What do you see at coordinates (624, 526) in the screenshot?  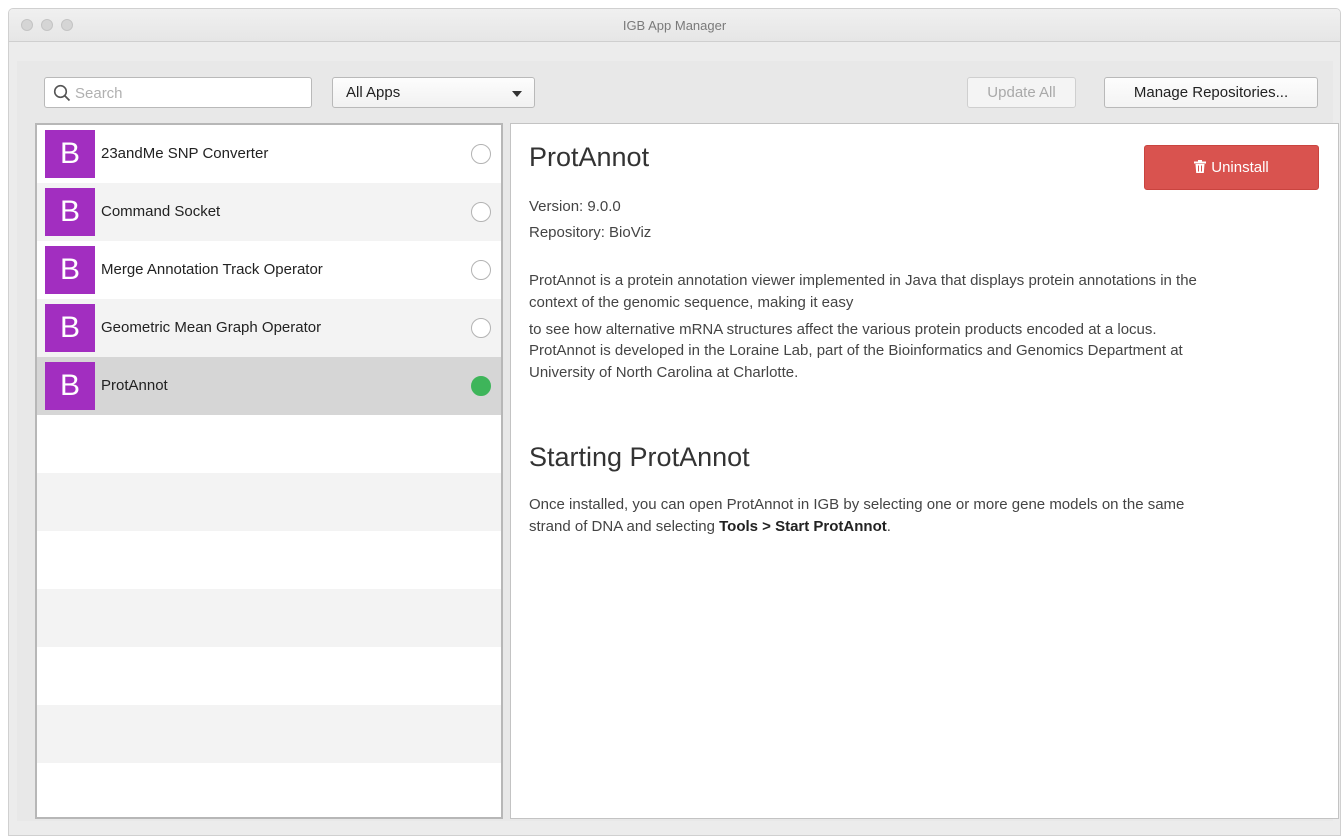 I see `usage-prefix: strand of DNA and selecting` at bounding box center [624, 526].